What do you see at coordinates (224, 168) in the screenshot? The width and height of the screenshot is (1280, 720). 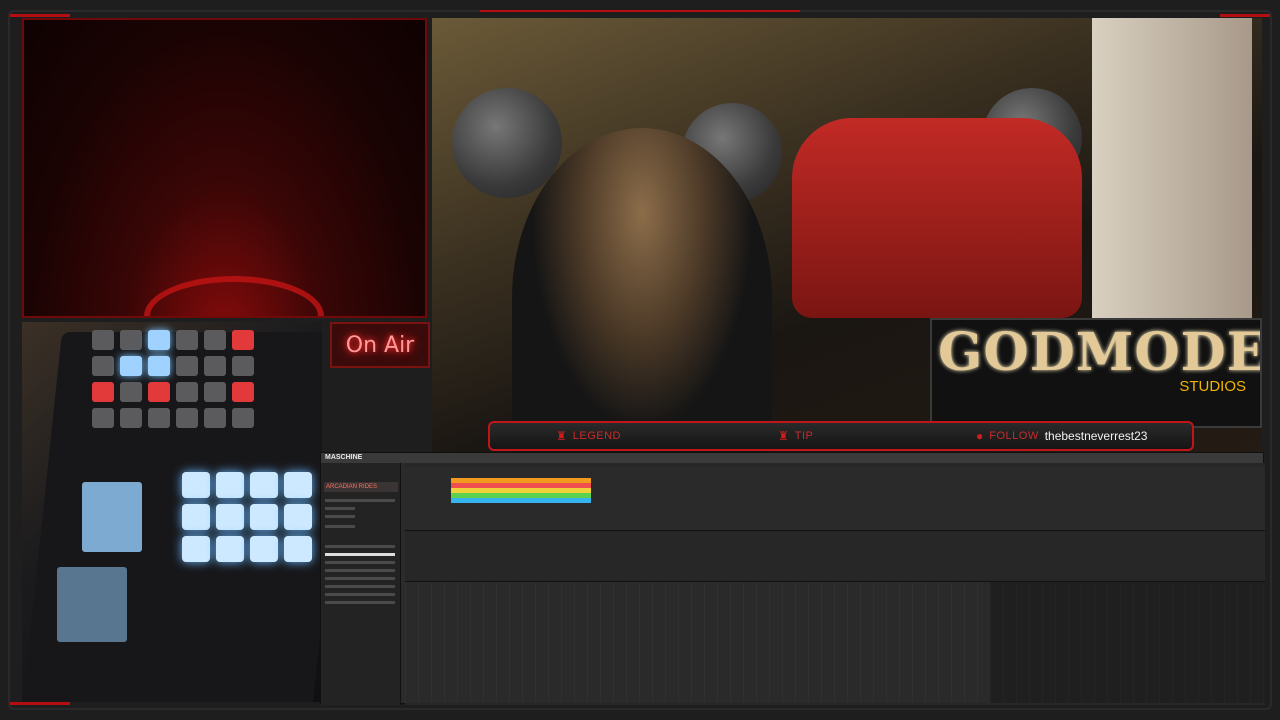 I see `camera-room-feed` at bounding box center [224, 168].